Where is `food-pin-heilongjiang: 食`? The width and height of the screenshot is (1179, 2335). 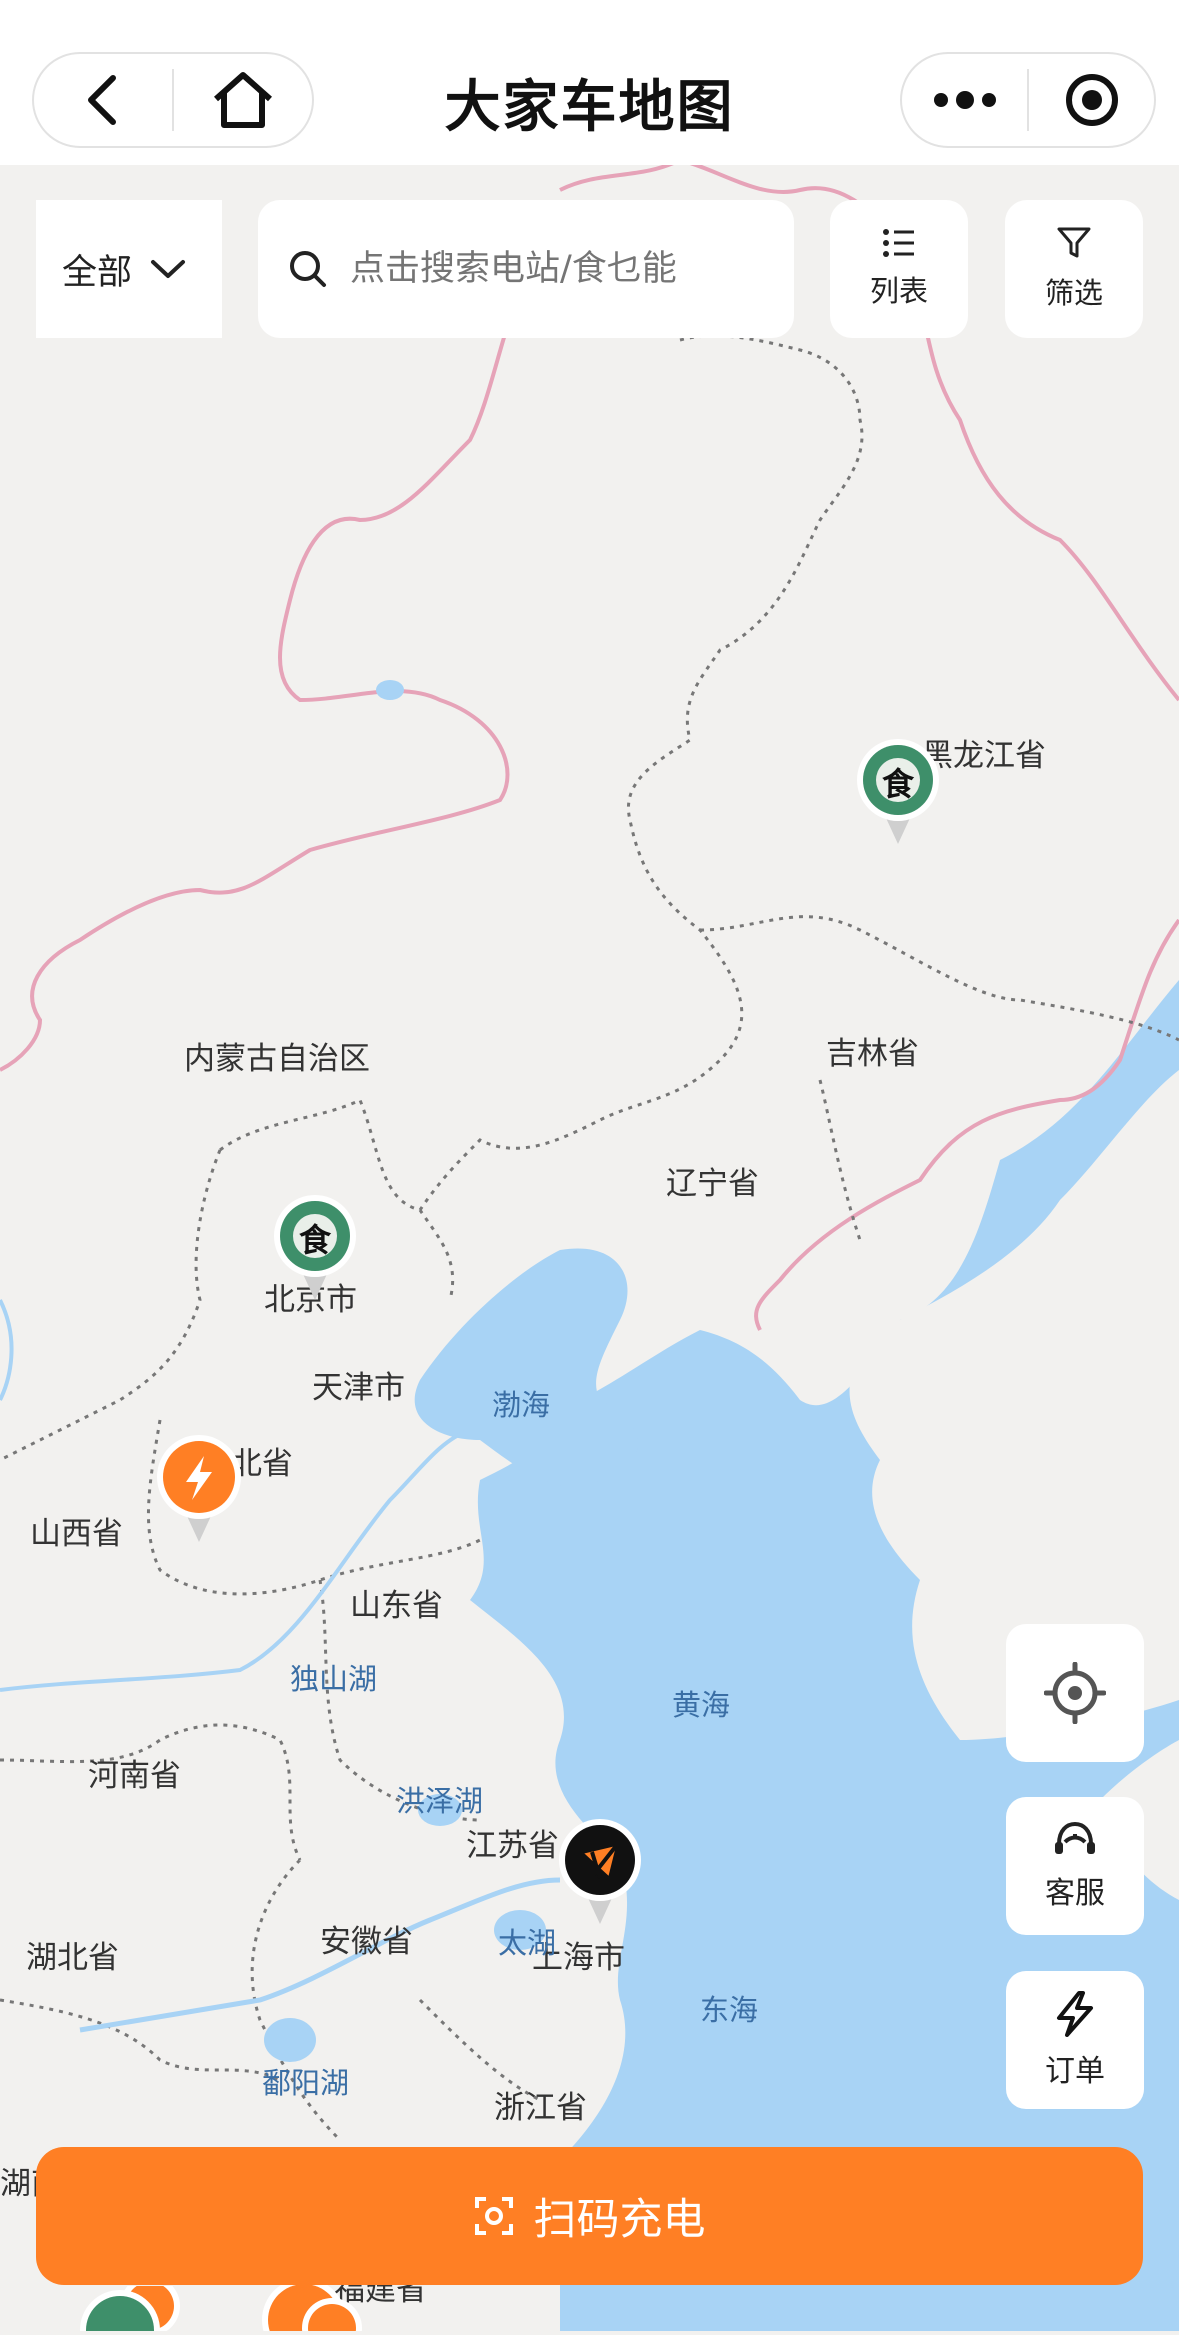 food-pin-heilongjiang: 食 is located at coordinates (898, 795).